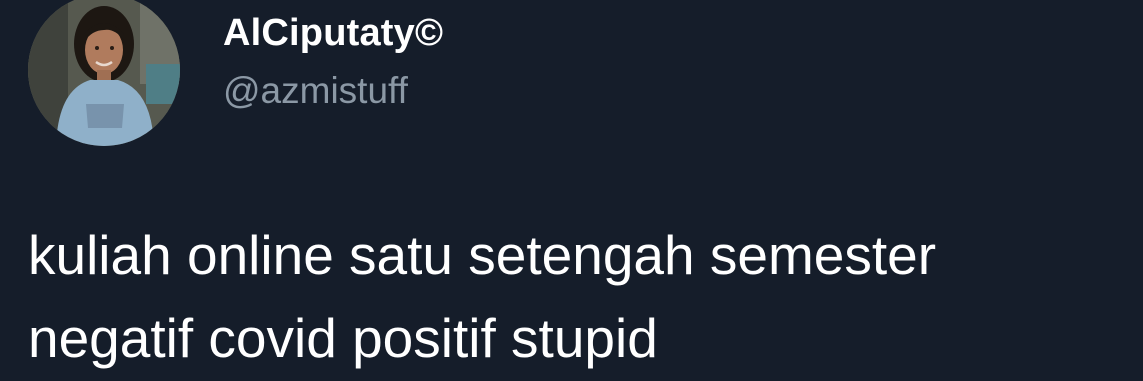 Image resolution: width=1143 pixels, height=381 pixels. I want to click on avatar, so click(104, 73).